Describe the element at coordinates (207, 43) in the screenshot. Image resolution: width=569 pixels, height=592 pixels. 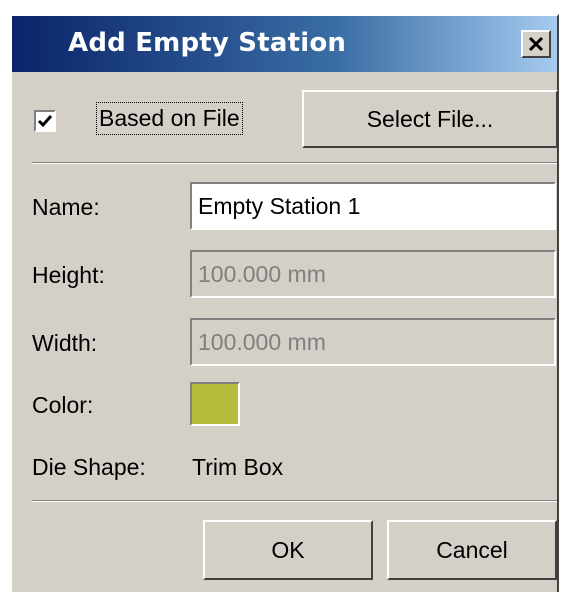
I see `dialog-title: Add Empty Station` at that location.